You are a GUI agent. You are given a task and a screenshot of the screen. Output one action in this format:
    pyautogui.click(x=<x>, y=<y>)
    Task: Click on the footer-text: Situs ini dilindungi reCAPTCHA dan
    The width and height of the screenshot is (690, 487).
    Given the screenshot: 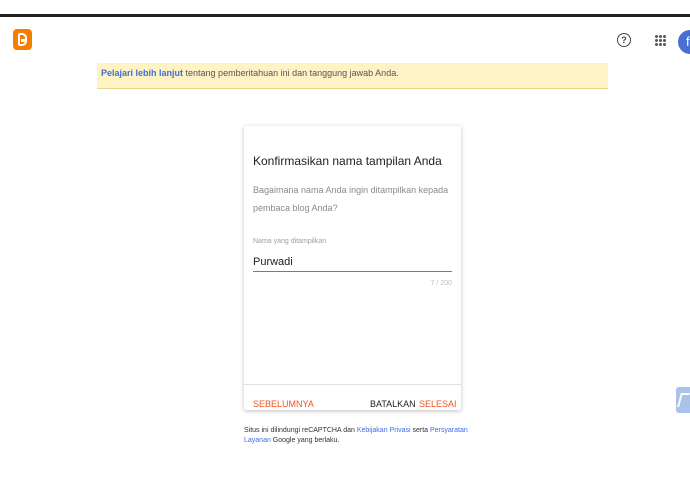 What is the action you would take?
    pyautogui.click(x=300, y=430)
    